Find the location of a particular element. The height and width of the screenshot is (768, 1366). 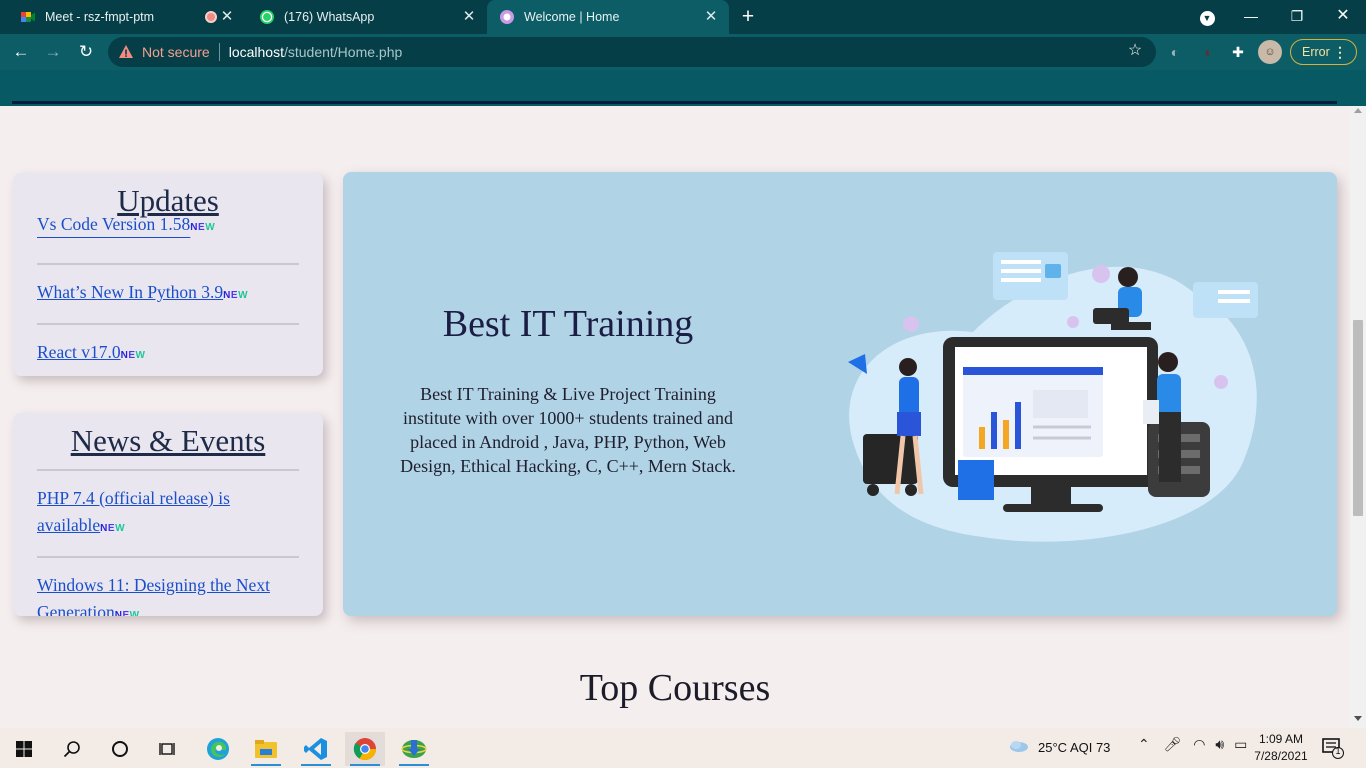

close-window-button: ✕ is located at coordinates (1343, 16).